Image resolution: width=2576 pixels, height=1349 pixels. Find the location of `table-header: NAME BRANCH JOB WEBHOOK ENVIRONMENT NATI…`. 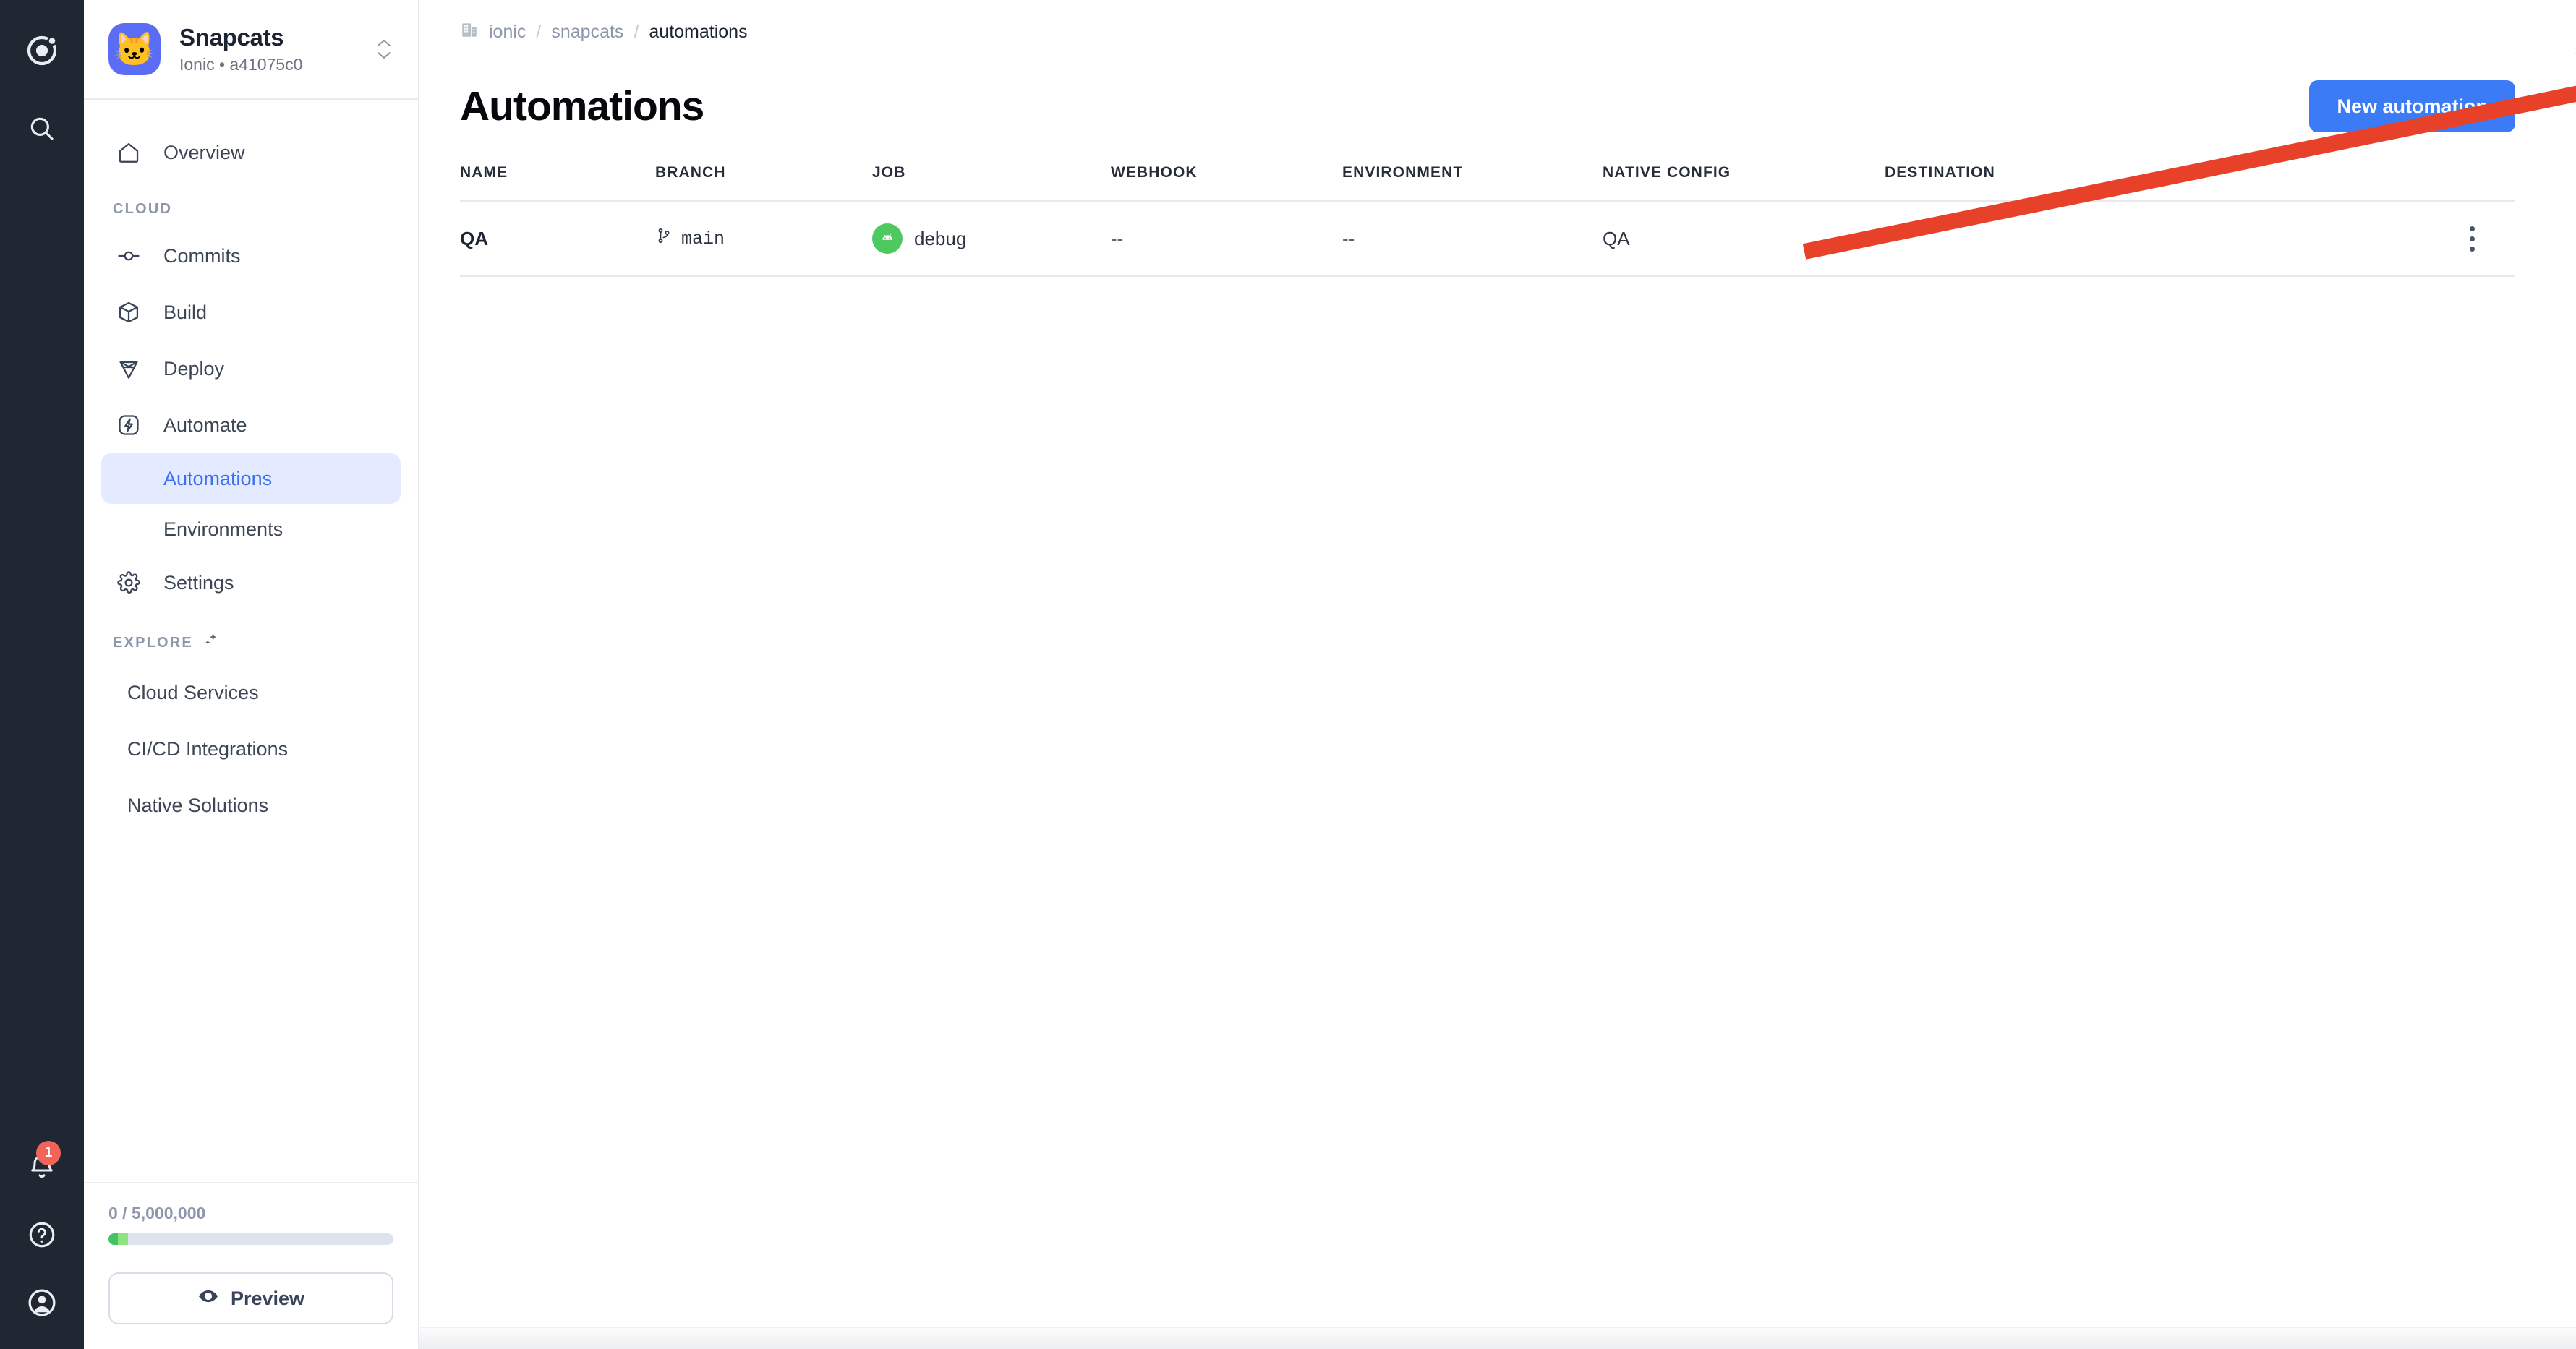

table-header: NAME BRANCH JOB WEBHOOK ENVIRONMENT NATI… is located at coordinates (1488, 183).